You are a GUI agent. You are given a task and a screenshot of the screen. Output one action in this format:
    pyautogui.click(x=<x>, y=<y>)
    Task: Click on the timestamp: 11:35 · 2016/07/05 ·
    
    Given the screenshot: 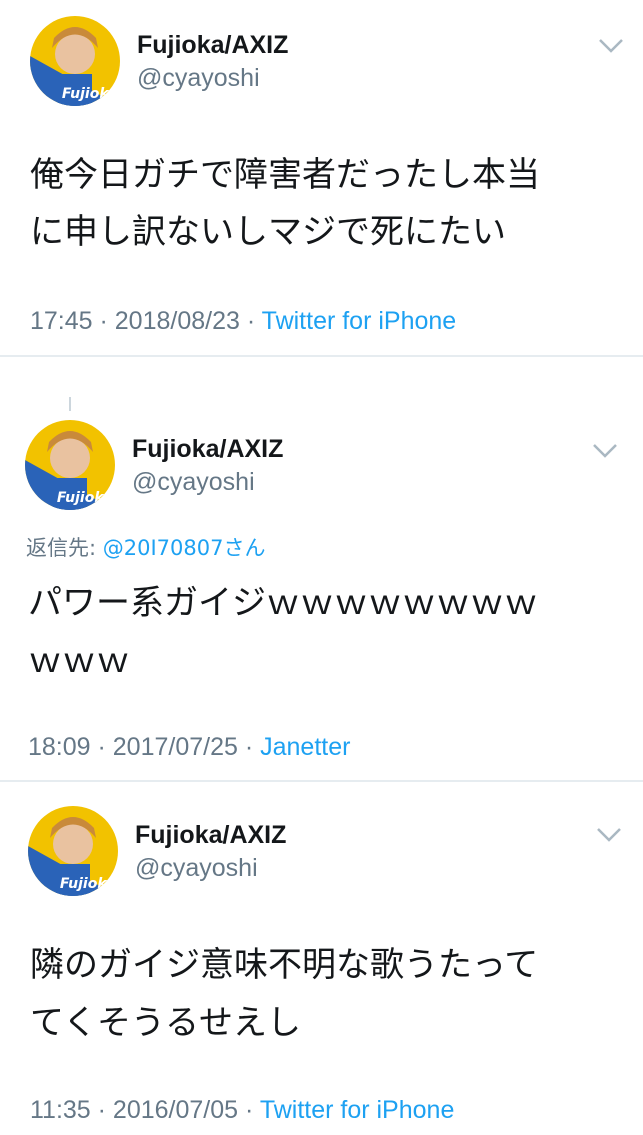 What is the action you would take?
    pyautogui.click(x=145, y=1110)
    